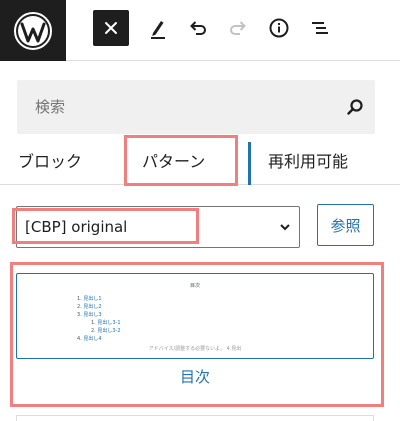 The width and height of the screenshot is (400, 421). I want to click on pencil-icon, so click(158, 30).